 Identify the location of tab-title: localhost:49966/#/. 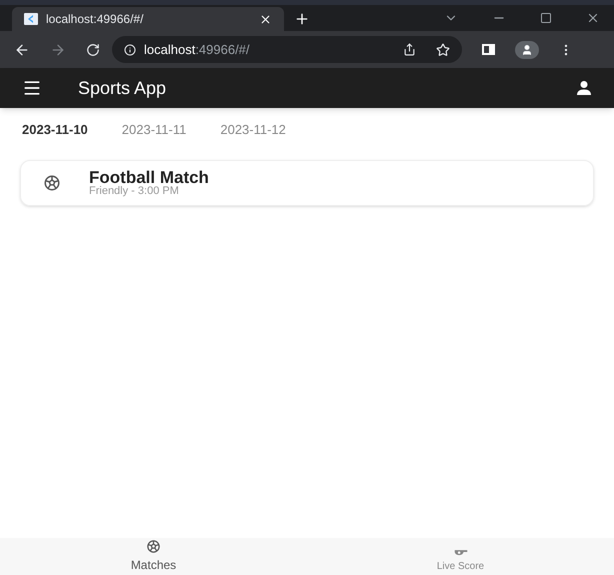
(95, 19).